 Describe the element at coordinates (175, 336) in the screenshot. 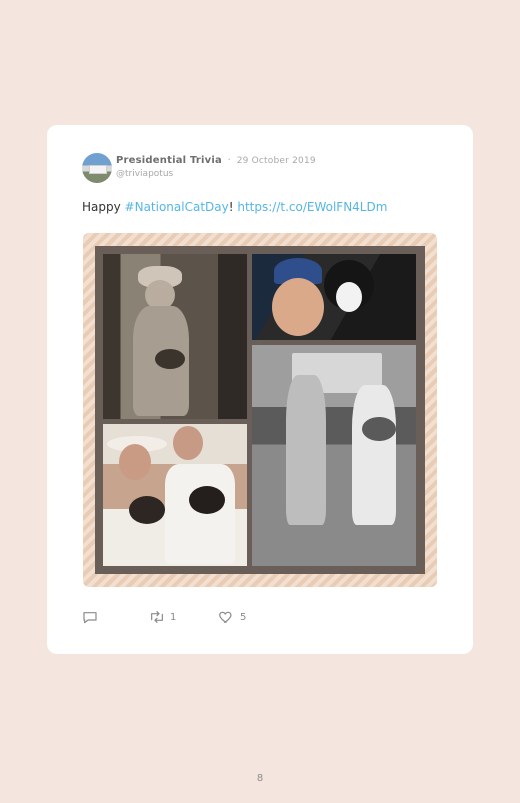

I see `photo-man-with-cat` at that location.